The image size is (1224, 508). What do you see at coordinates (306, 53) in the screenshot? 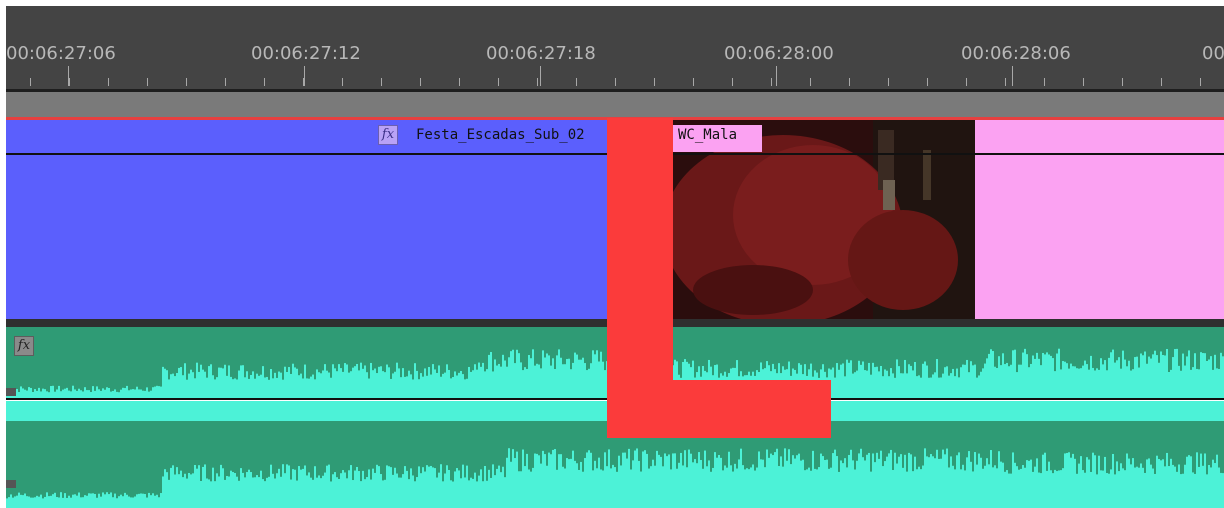
I see `timecode-label: 00:06:27:12` at bounding box center [306, 53].